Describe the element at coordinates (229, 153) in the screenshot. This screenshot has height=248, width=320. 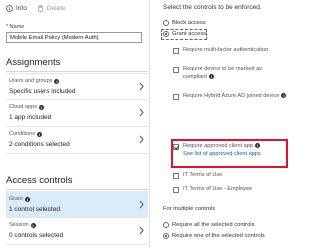
I see `highlight-box` at that location.